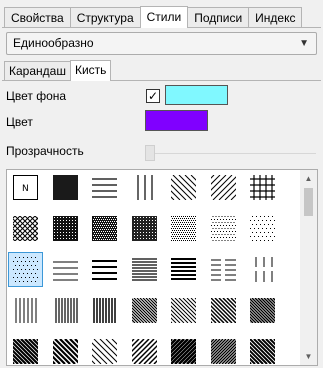  Describe the element at coordinates (37, 71) in the screenshot. I see `subtab-pencil: Карандаш` at that location.